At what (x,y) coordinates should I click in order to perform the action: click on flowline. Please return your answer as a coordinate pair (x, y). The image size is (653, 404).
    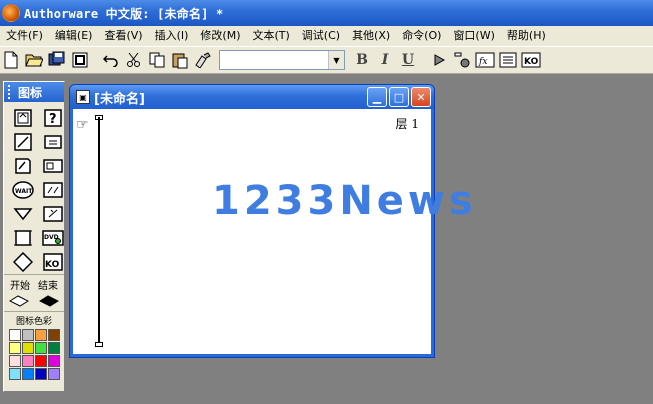
    Looking at the image, I should click on (99, 231).